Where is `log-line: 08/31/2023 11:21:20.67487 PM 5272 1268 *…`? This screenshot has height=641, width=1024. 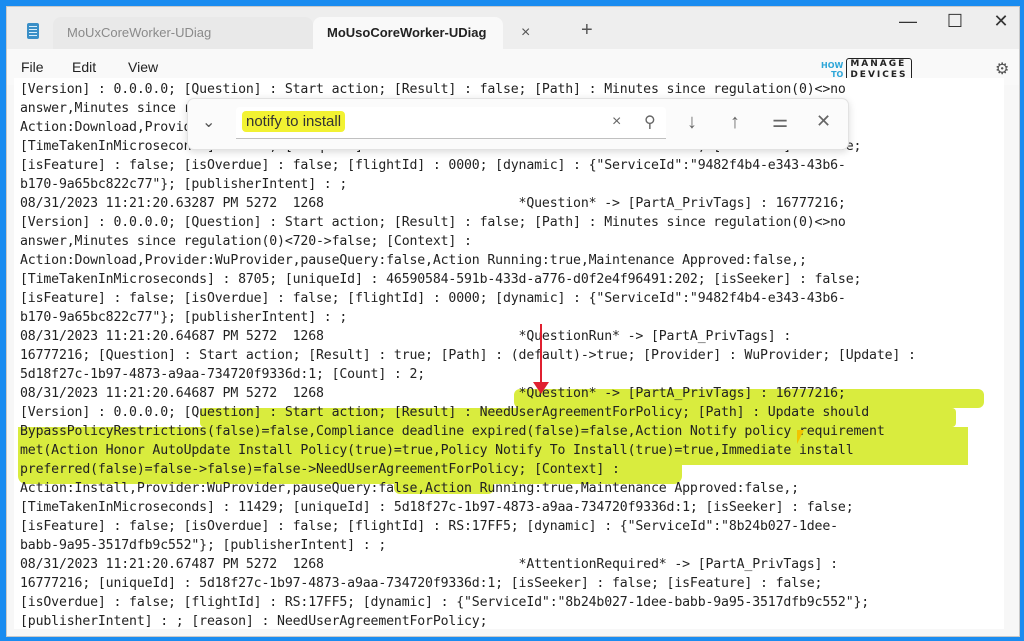
log-line: 08/31/2023 11:21:20.67487 PM 5272 1268 *… is located at coordinates (429, 564).